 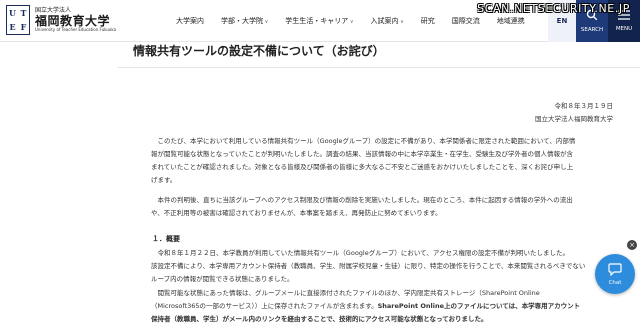 I want to click on publish-date: 令和８年３月１９日, so click(x=584, y=106).